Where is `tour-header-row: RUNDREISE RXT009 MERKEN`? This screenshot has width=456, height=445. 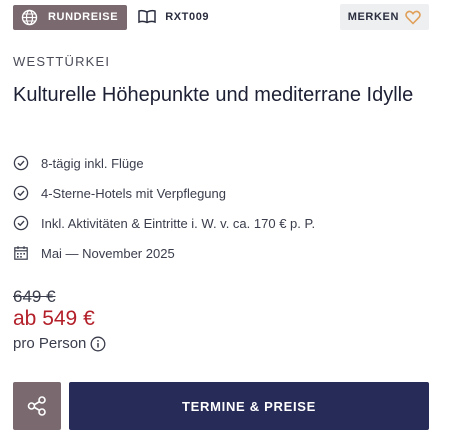
tour-header-row: RUNDREISE RXT009 MERKEN is located at coordinates (221, 17).